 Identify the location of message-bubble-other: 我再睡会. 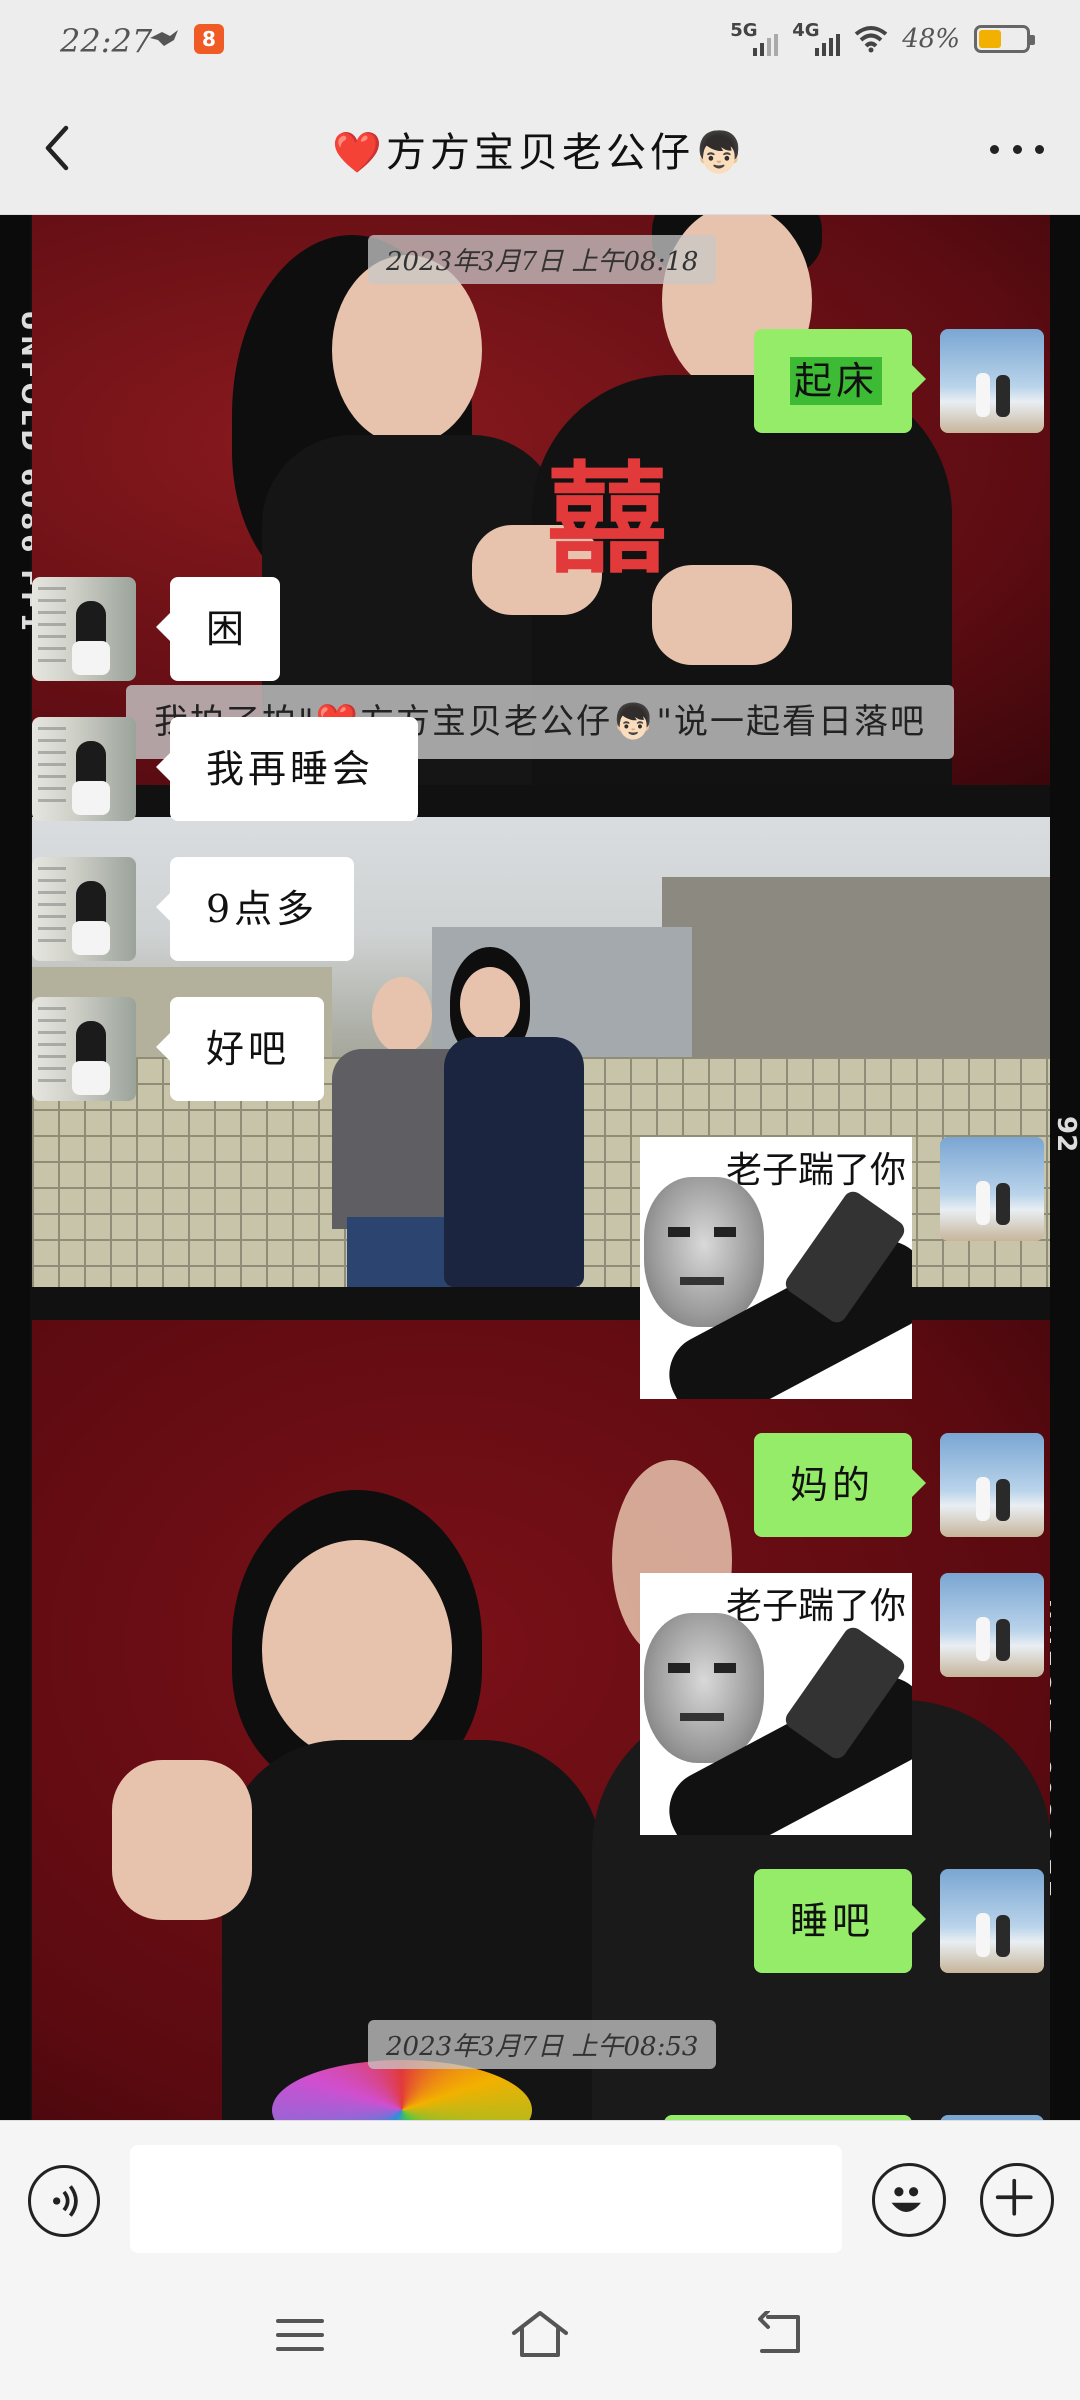
(287, 769).